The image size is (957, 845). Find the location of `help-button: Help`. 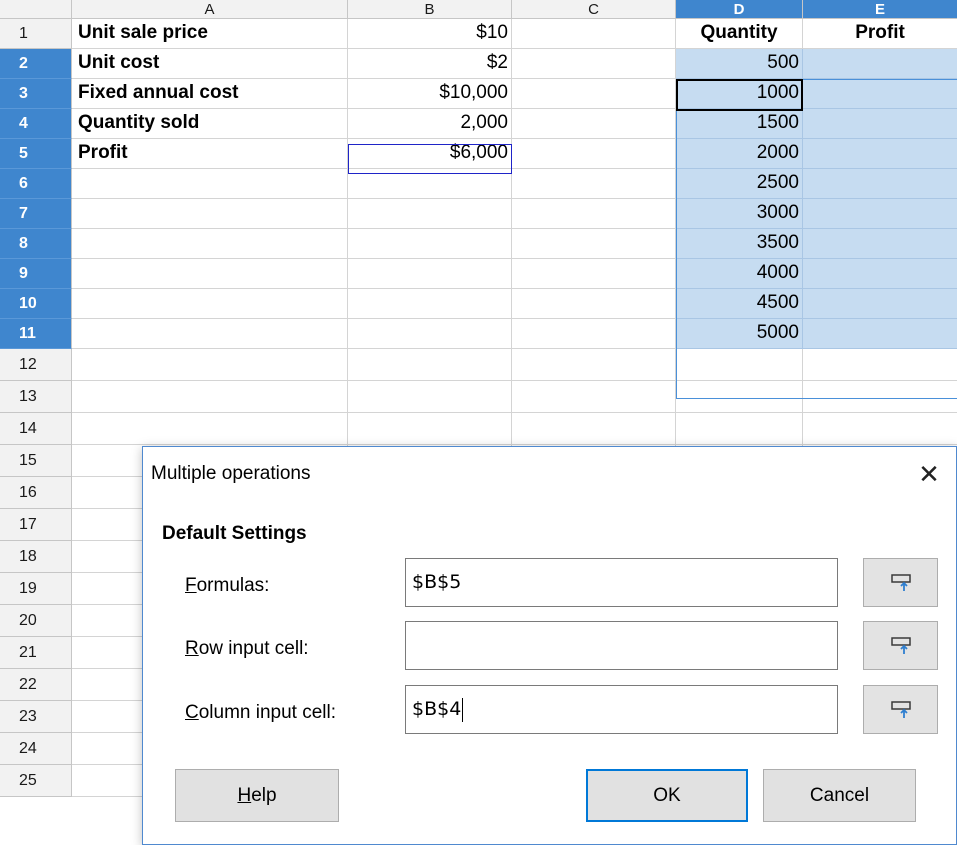

help-button: Help is located at coordinates (257, 795).